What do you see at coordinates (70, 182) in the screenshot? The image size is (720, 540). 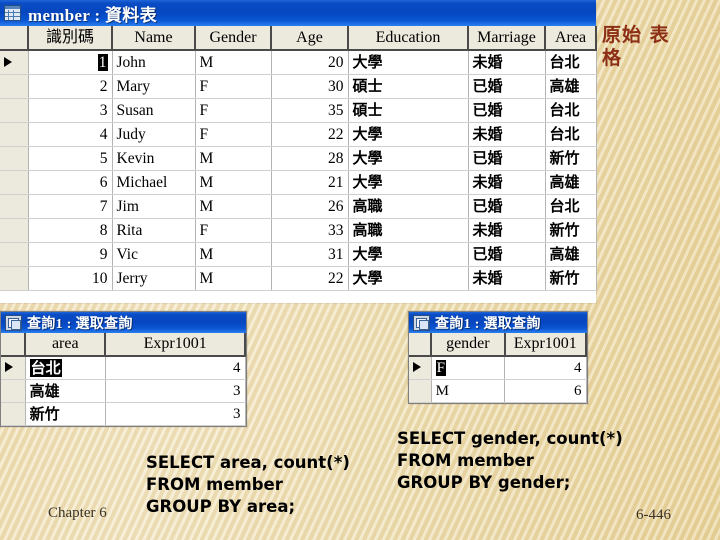 I see `cell-id: 6` at bounding box center [70, 182].